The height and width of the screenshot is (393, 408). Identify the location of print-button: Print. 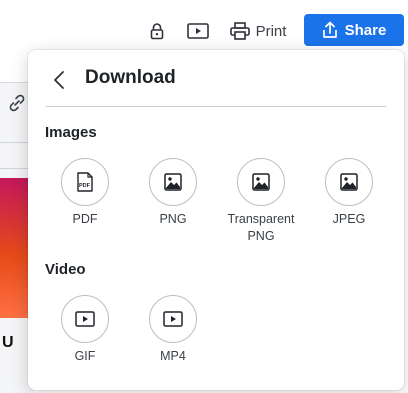
(258, 31).